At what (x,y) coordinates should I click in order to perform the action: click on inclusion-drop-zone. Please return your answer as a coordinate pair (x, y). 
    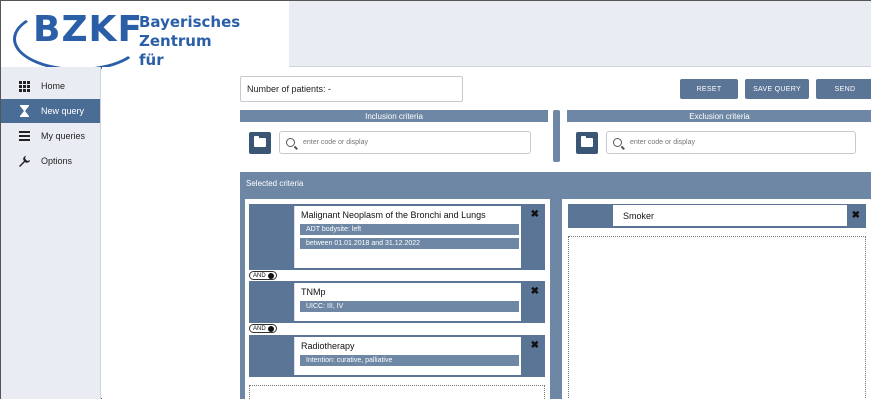
    Looking at the image, I should click on (397, 392).